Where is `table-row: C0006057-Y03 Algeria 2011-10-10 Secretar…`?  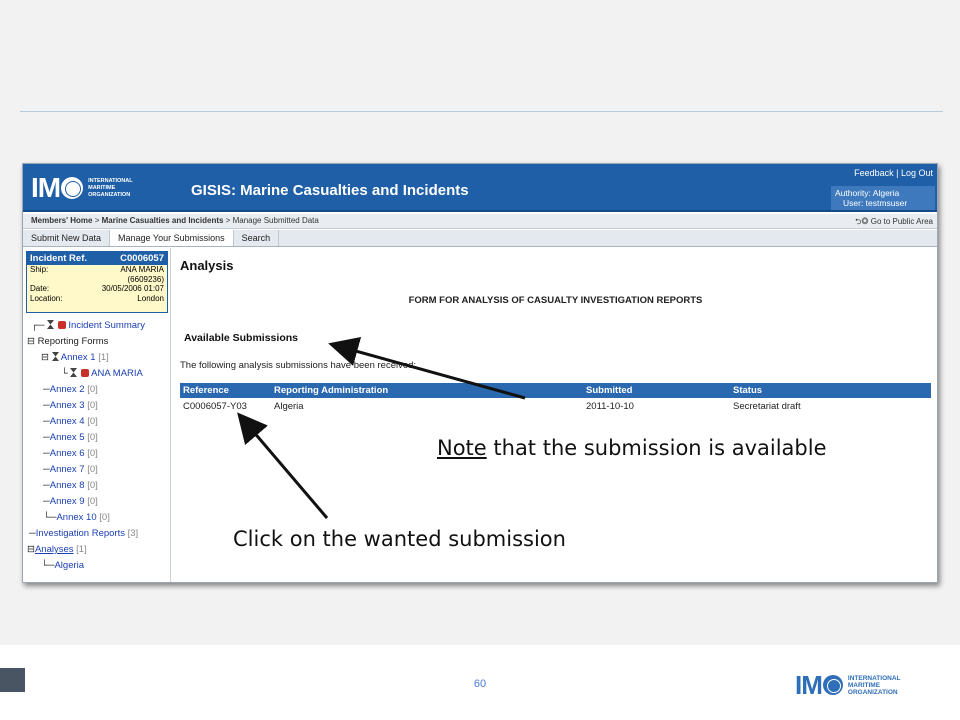
table-row: C0006057-Y03 Algeria 2011-10-10 Secretar… is located at coordinates (555, 406).